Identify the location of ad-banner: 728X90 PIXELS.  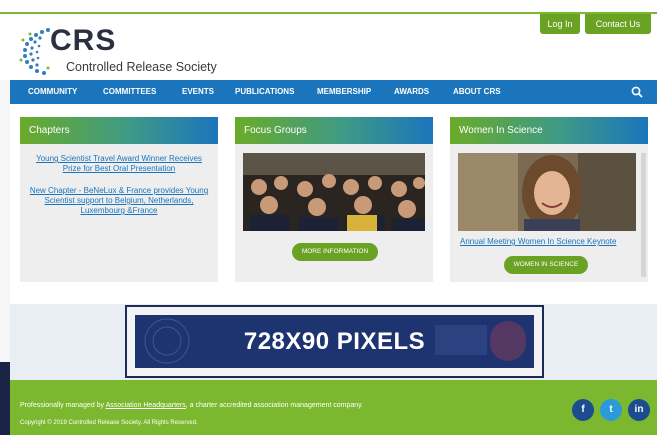
(334, 341).